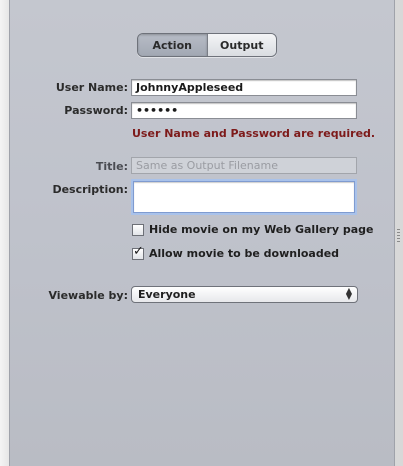  Describe the element at coordinates (4, 233) in the screenshot. I see `left-border` at that location.